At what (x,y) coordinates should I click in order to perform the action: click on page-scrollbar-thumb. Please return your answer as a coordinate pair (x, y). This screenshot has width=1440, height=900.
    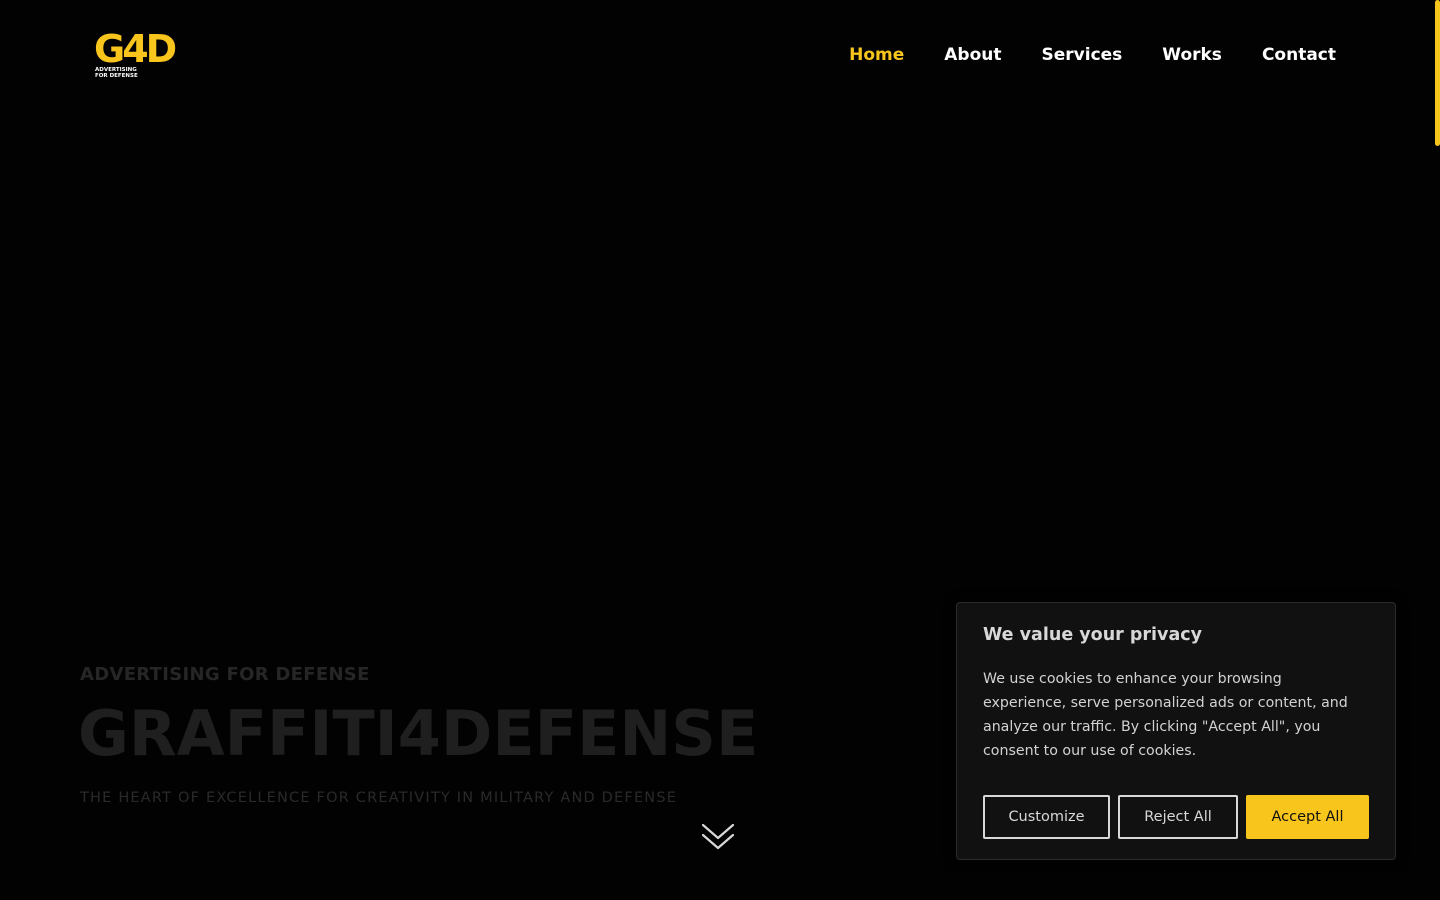
    Looking at the image, I should click on (1437, 73).